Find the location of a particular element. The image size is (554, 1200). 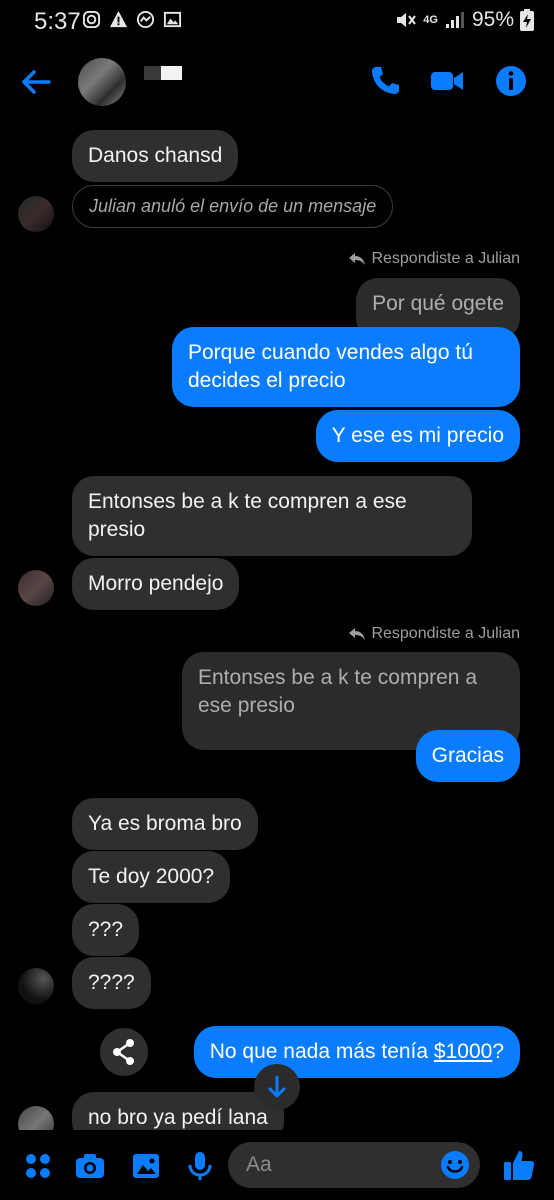

share-button is located at coordinates (124, 1052).